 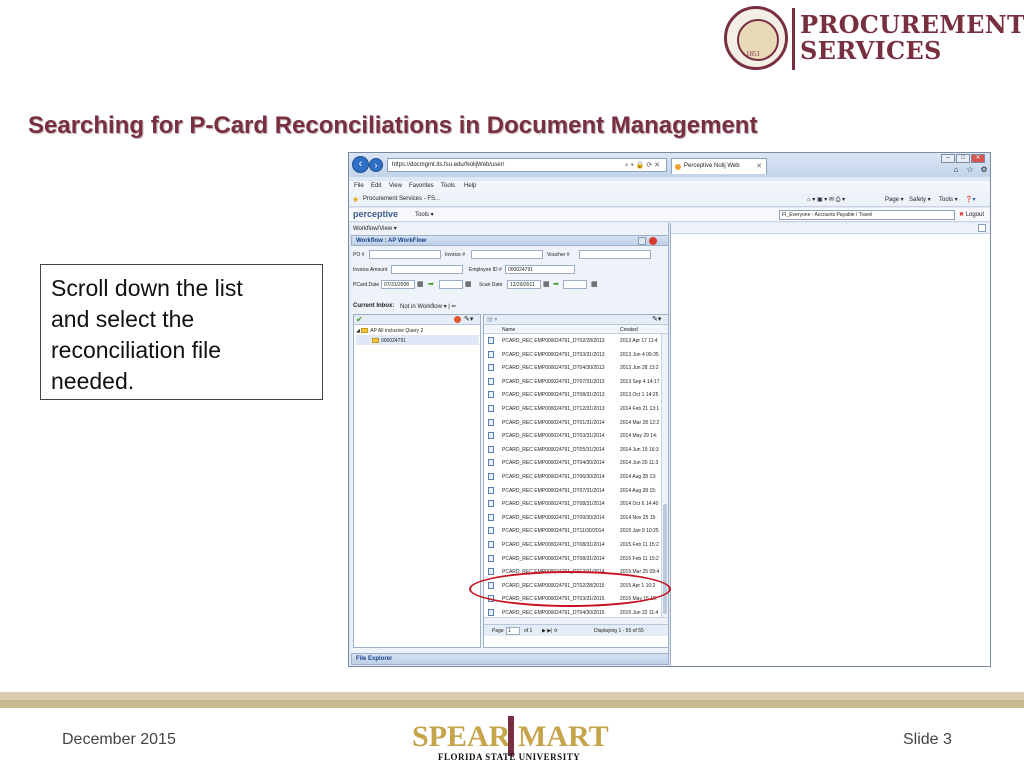 I want to click on help-icon: ❓▾, so click(x=970, y=199).